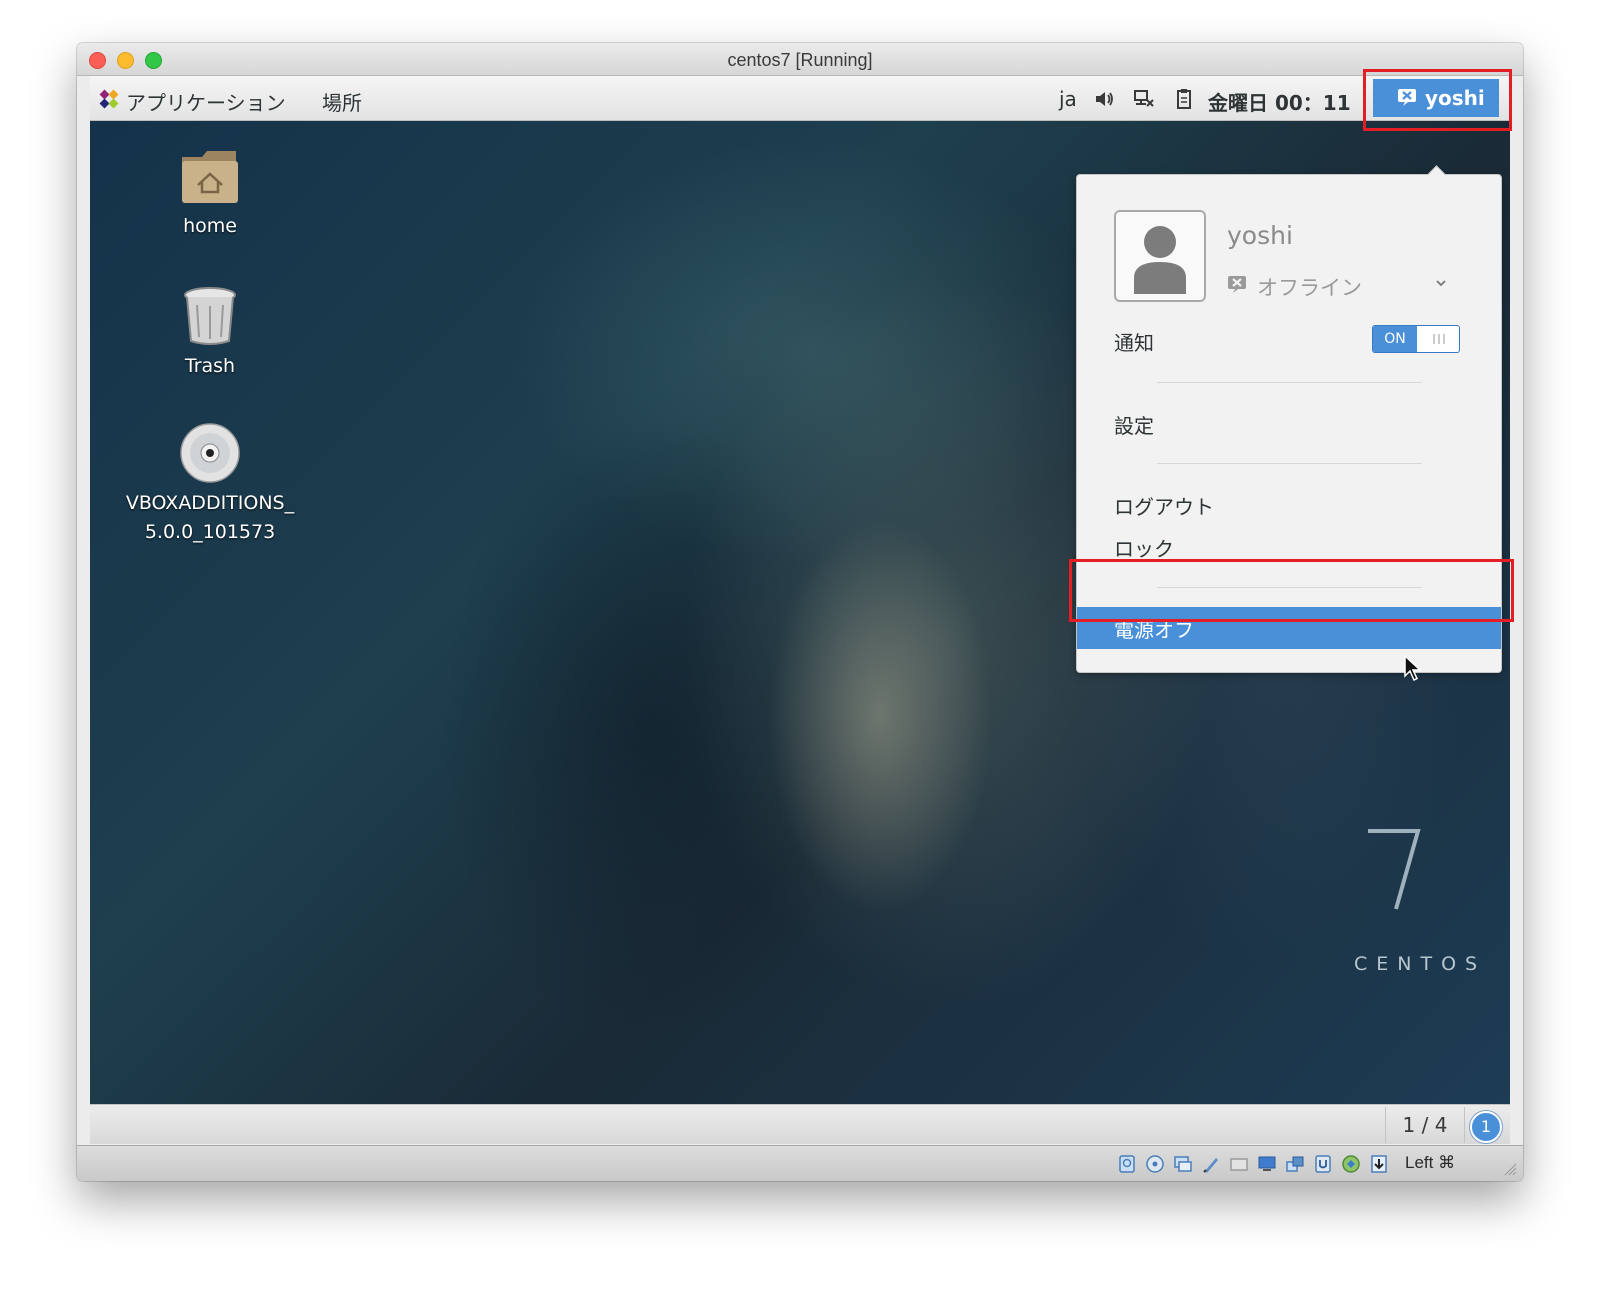 This screenshot has height=1289, width=1600. I want to click on display-icon, so click(1267, 1164).